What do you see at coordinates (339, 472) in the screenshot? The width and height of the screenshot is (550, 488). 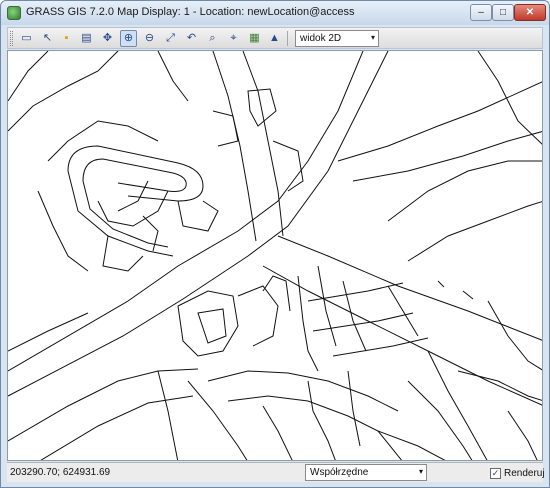 I see `statusbar-mode-value: Współrzędne` at bounding box center [339, 472].